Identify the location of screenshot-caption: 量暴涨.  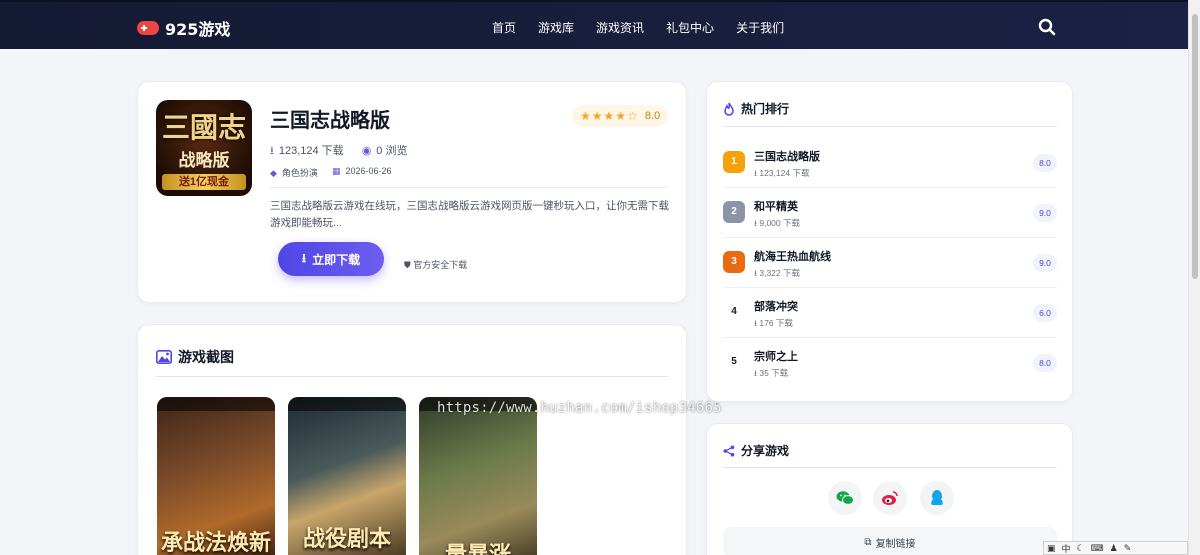
(477, 548).